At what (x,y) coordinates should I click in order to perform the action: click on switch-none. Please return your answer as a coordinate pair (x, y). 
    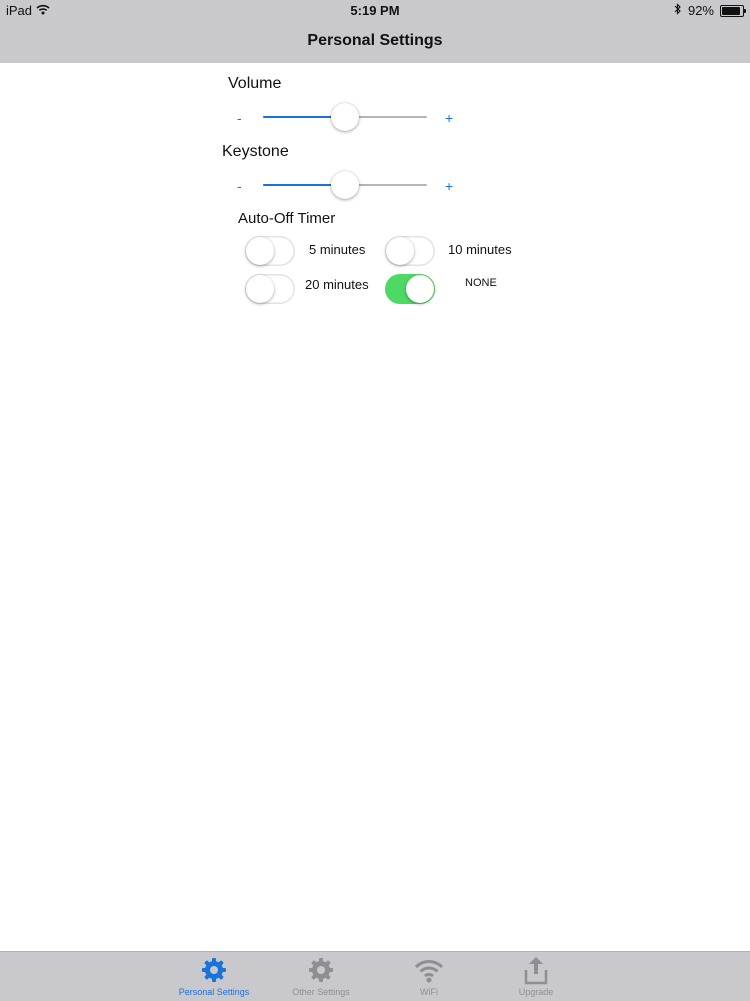
    Looking at the image, I should click on (410, 289).